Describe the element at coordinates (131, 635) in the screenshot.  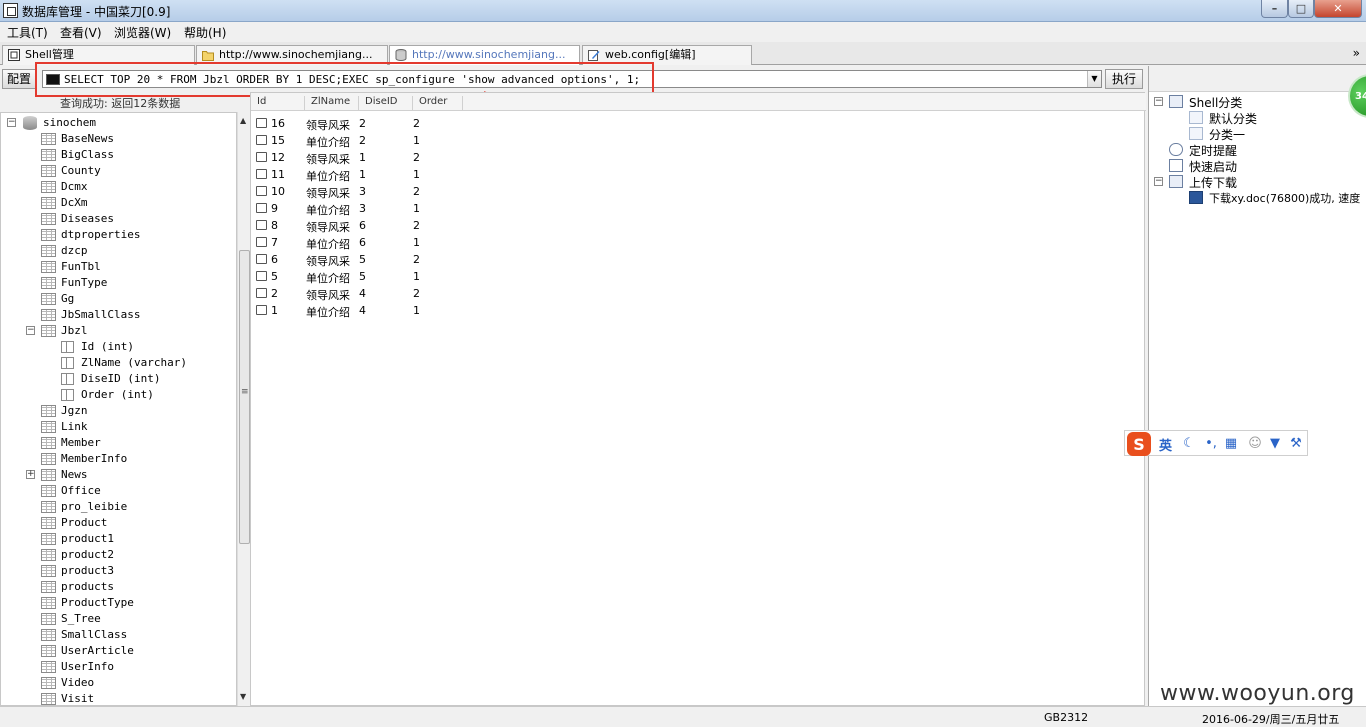
I see `tree-table-node: SmallClass` at that location.